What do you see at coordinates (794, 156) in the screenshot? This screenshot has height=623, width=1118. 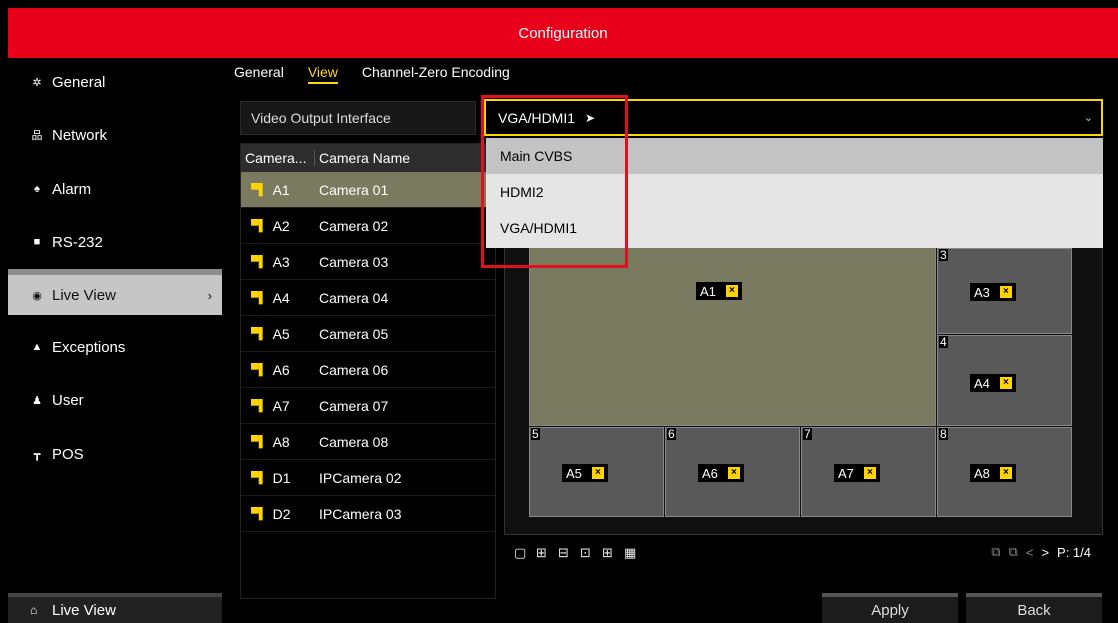 I see `dropdown-option-main-cvbs: Main CVBS` at bounding box center [794, 156].